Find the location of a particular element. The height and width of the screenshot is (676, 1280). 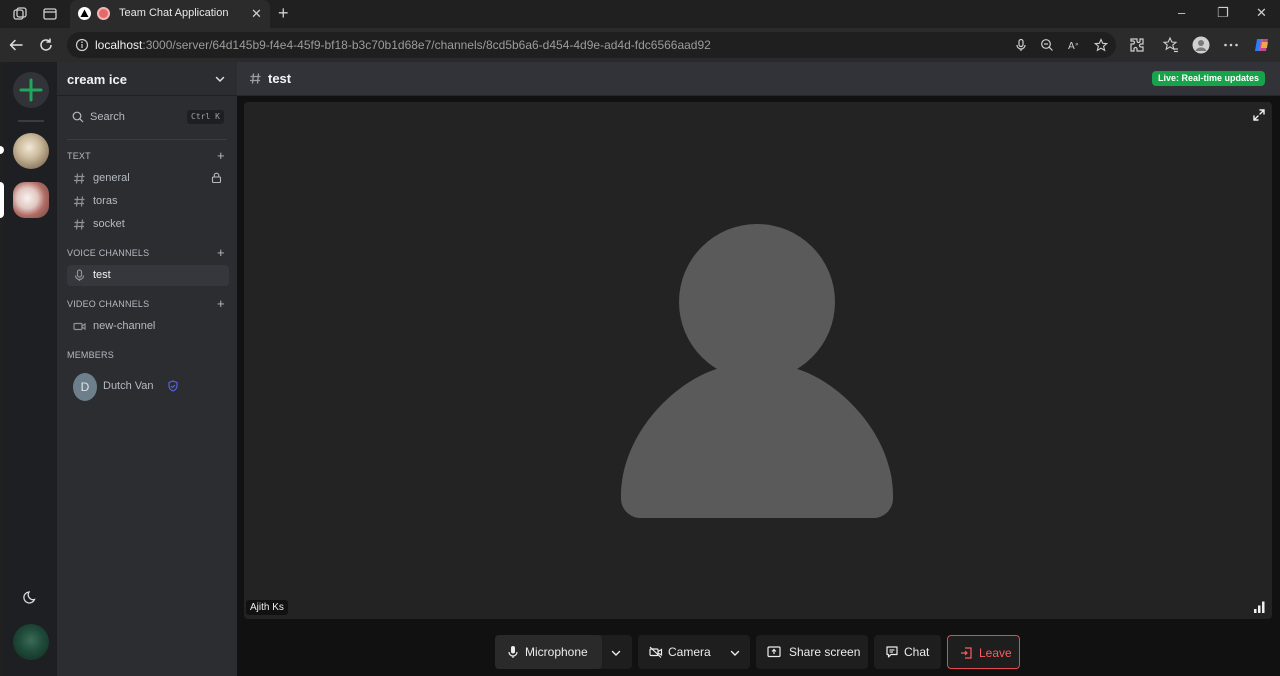

workspaces-icon is located at coordinates (20, 14).